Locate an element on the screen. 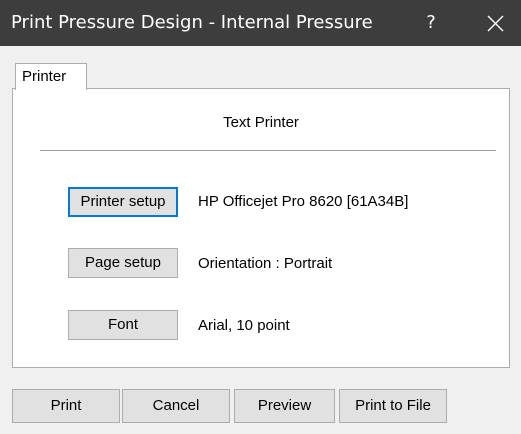 This screenshot has height=434, width=521. help-button: ? is located at coordinates (431, 23).